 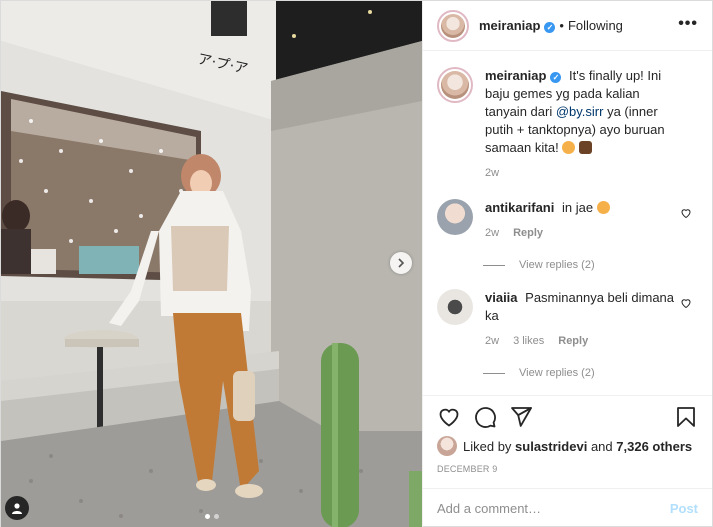 I want to click on comment-body: antikarifani in jae 2w Reply, so click(x=591, y=219).